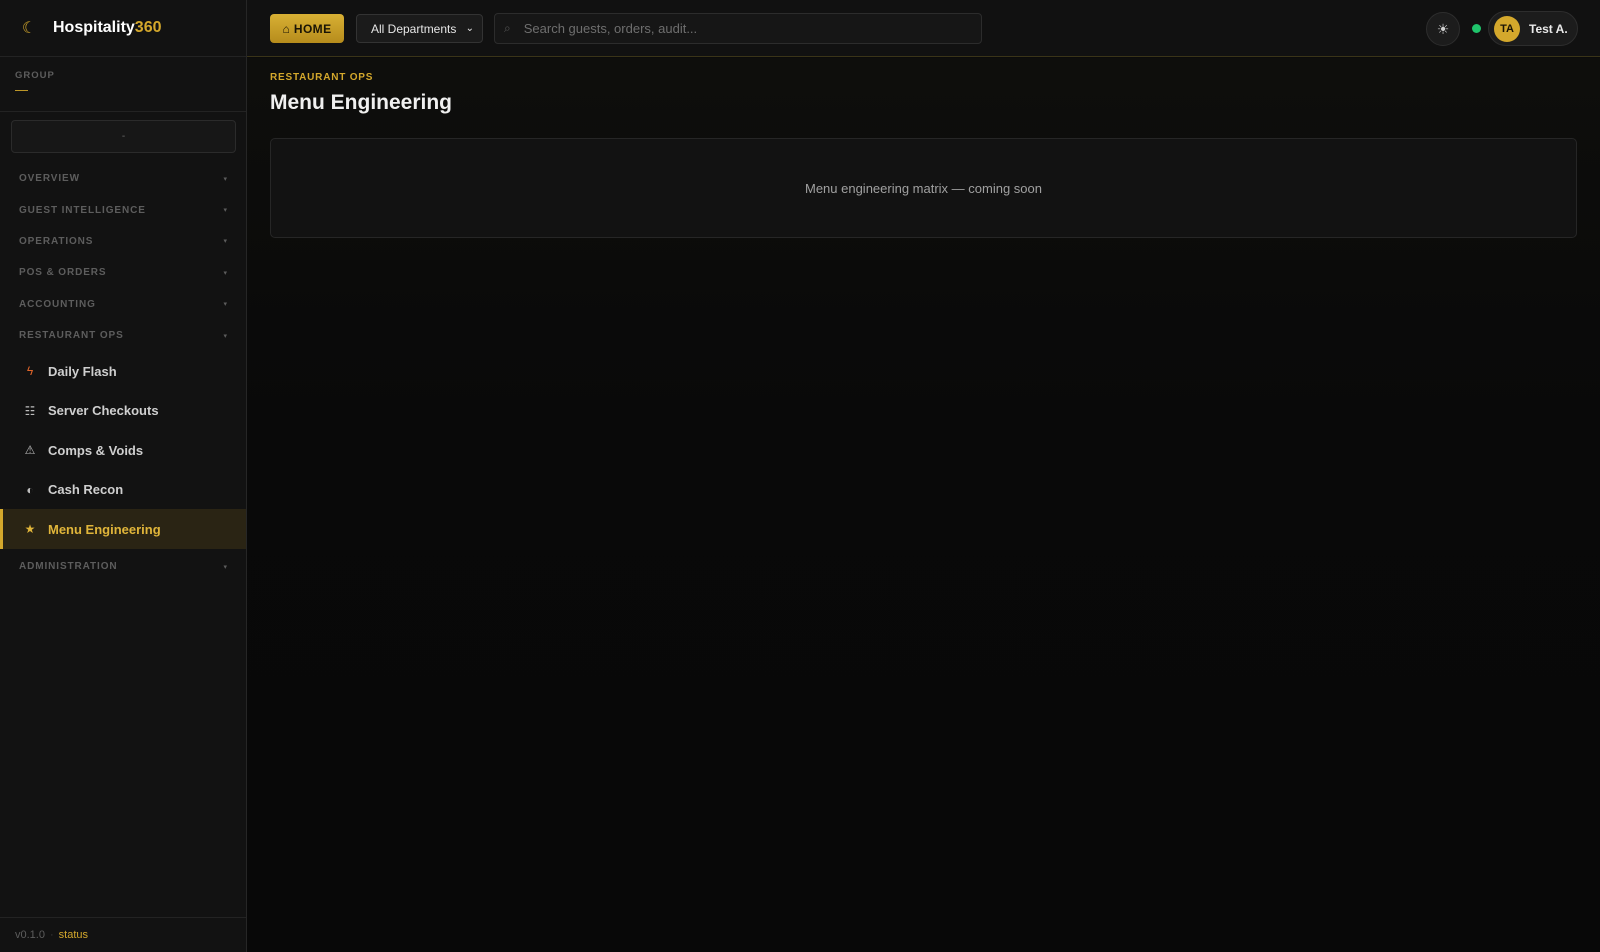 This screenshot has height=952, width=1600. What do you see at coordinates (103, 411) in the screenshot?
I see `sidebar-item-label: Server Checkouts` at bounding box center [103, 411].